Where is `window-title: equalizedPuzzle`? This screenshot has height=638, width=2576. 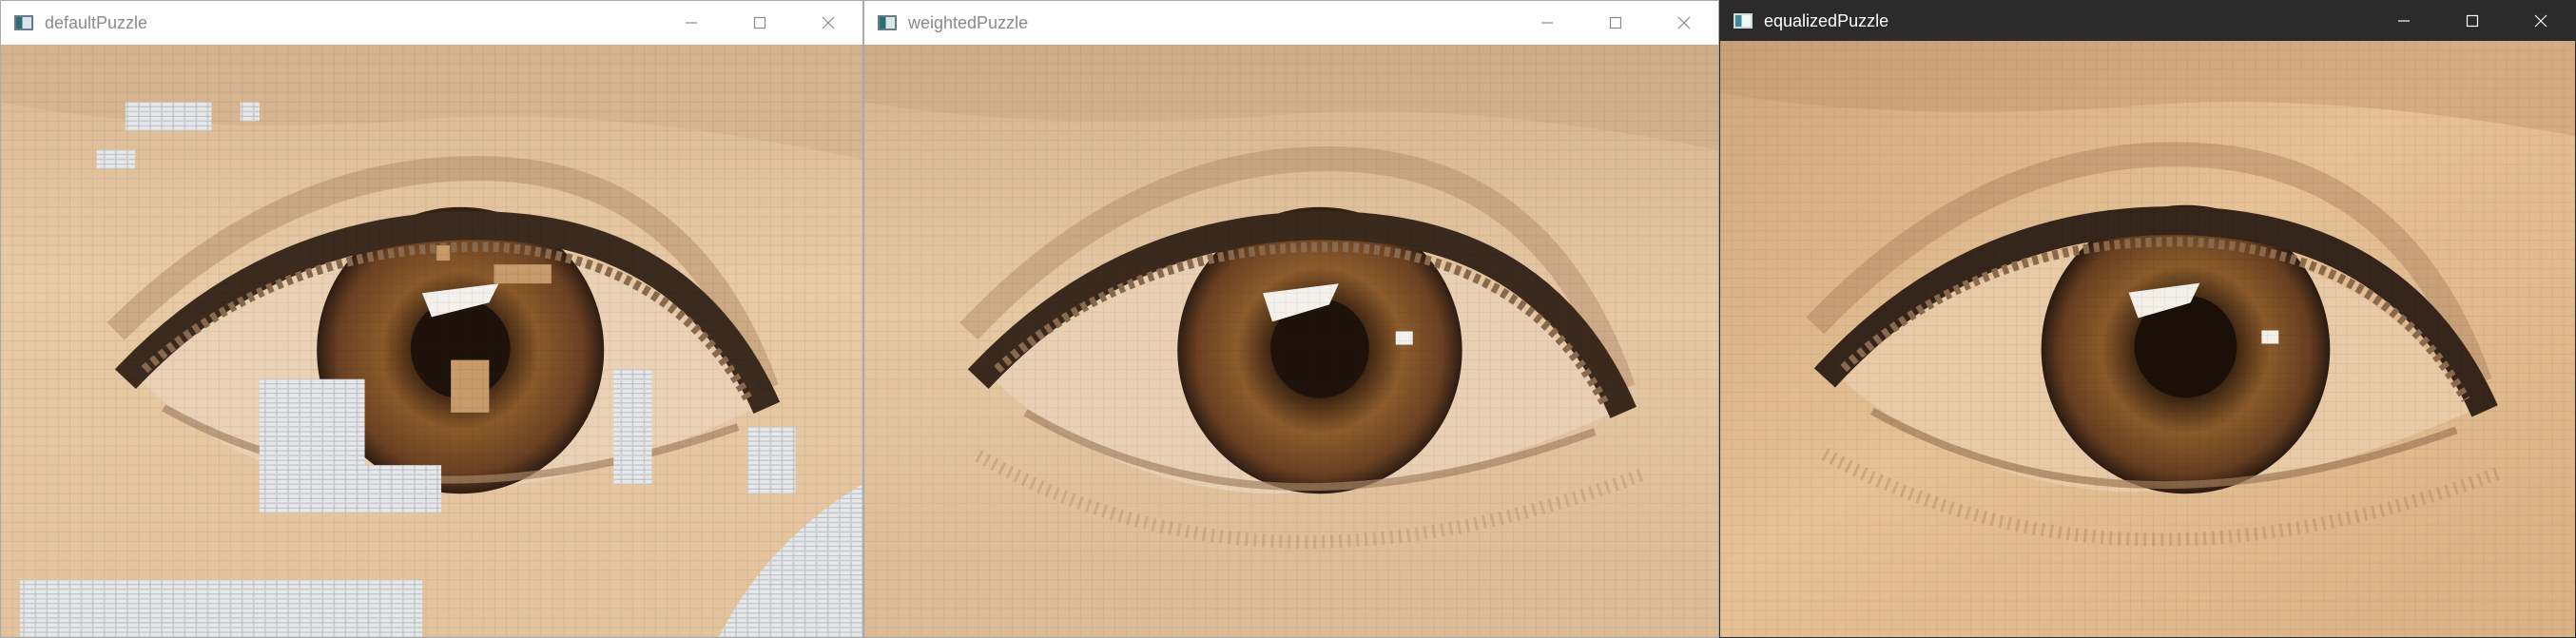 window-title: equalizedPuzzle is located at coordinates (1826, 20).